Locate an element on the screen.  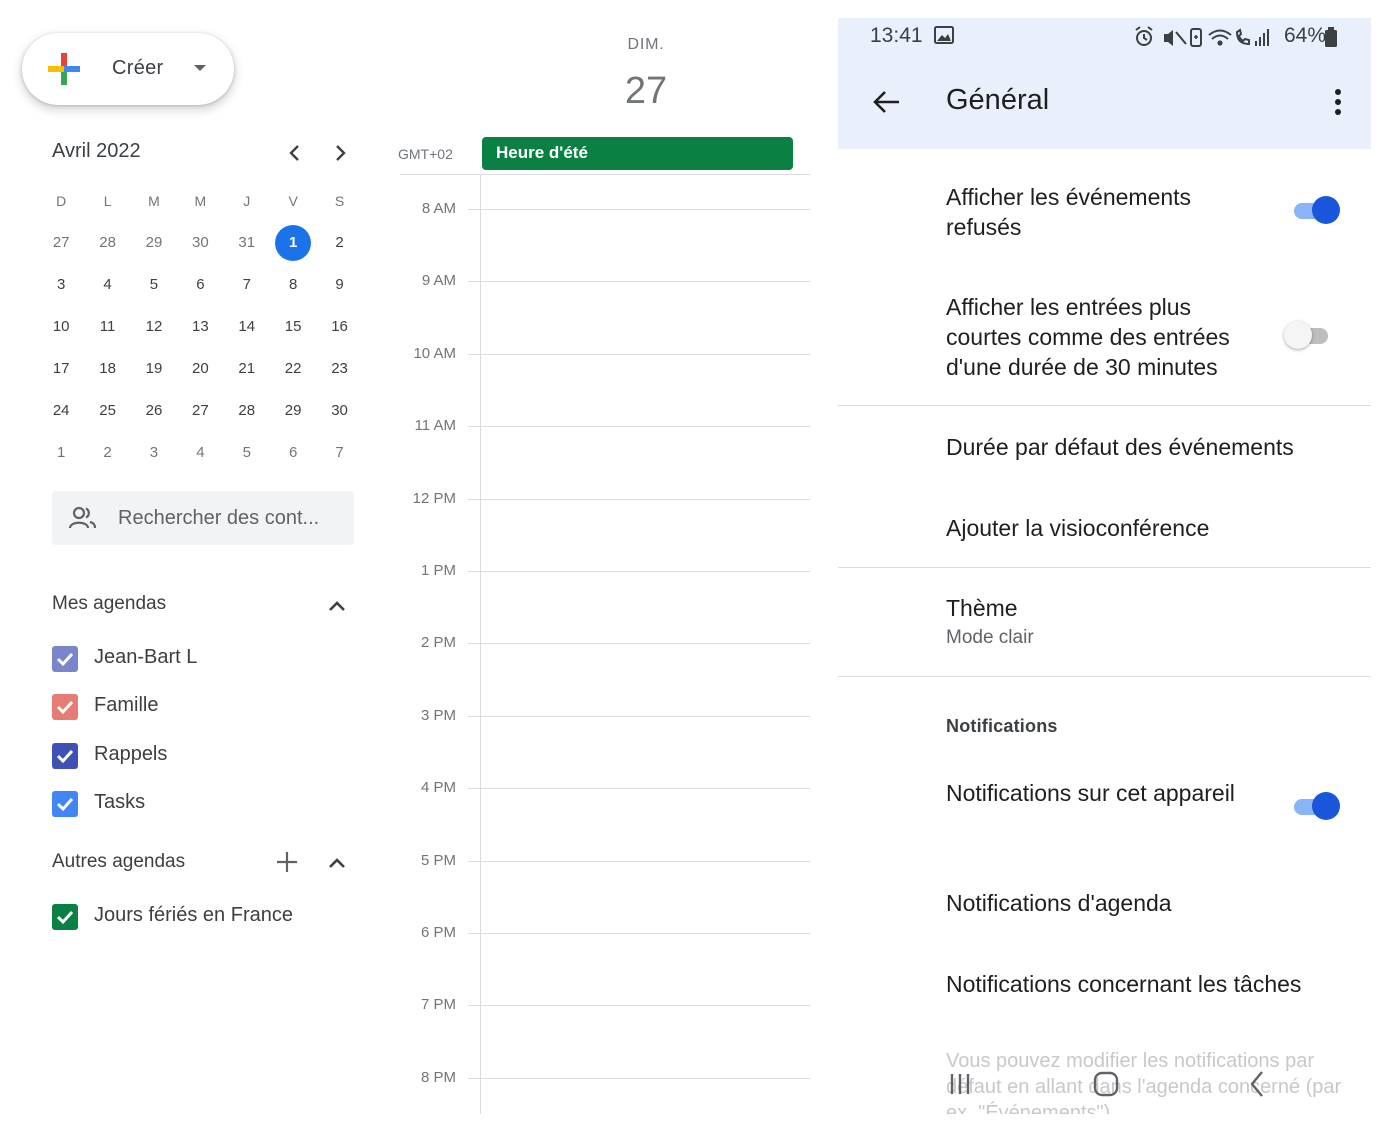
battery-percentage: 64% is located at coordinates (1305, 35).